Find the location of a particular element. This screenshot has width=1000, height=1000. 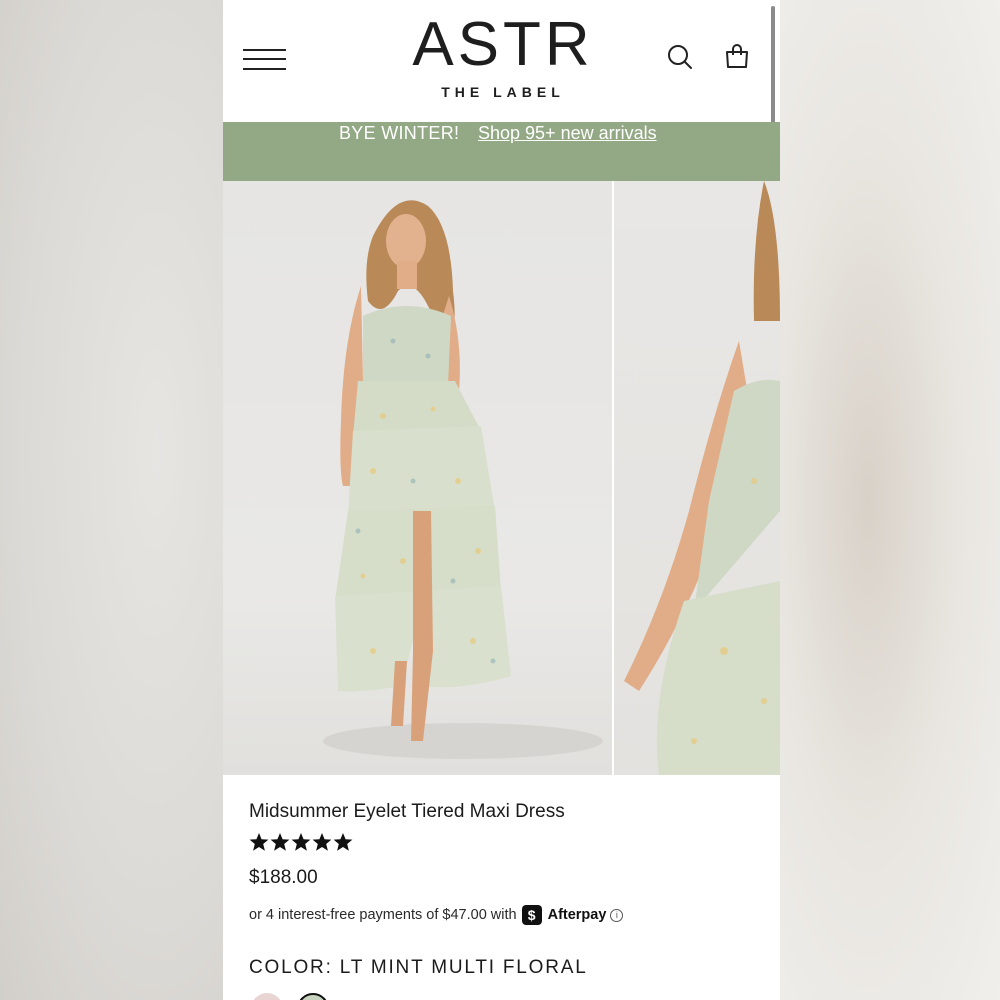

color-selection-label: COLOR: LT MINT MULTI FLORAL is located at coordinates (418, 968).